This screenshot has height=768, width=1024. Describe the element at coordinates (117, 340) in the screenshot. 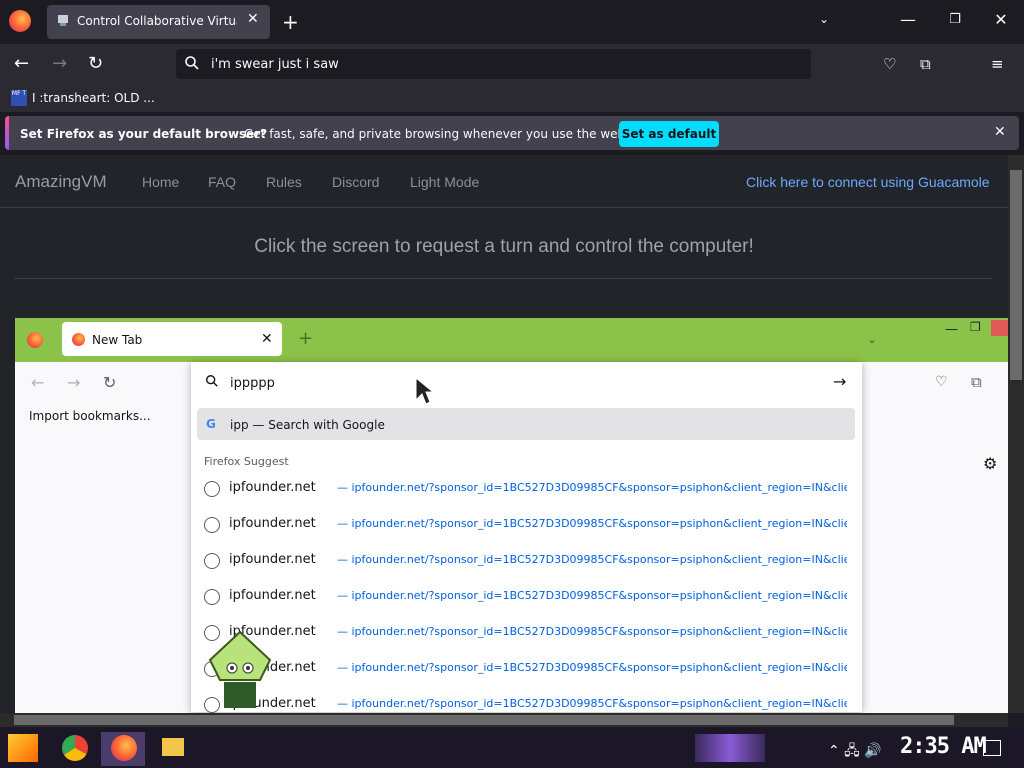

I see `vm-tab-title: New Tab` at that location.